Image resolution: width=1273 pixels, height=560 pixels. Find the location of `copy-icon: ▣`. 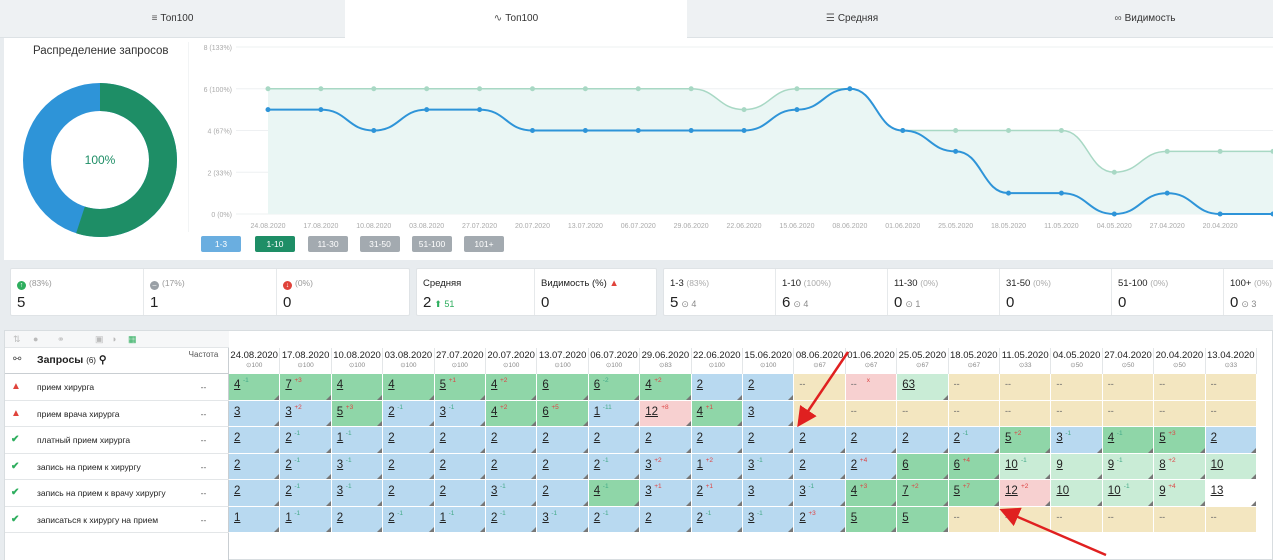

copy-icon: ▣ is located at coordinates (99, 339).